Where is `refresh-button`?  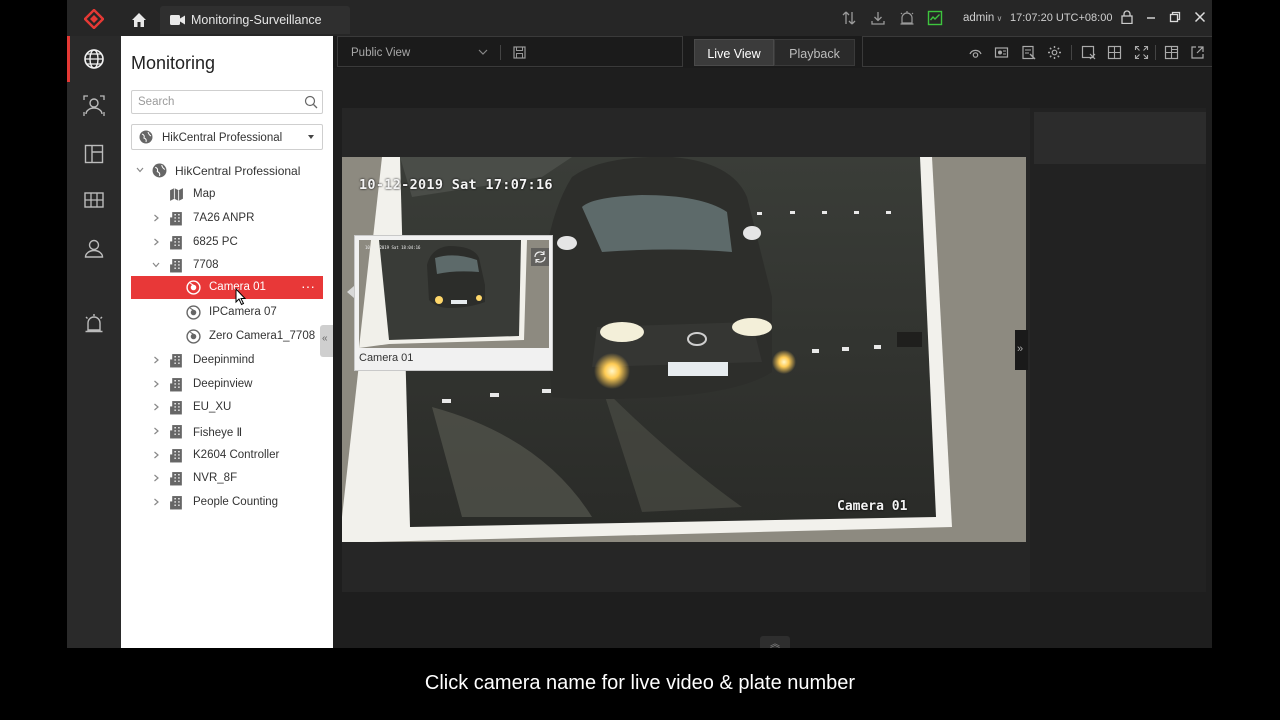 refresh-button is located at coordinates (540, 257).